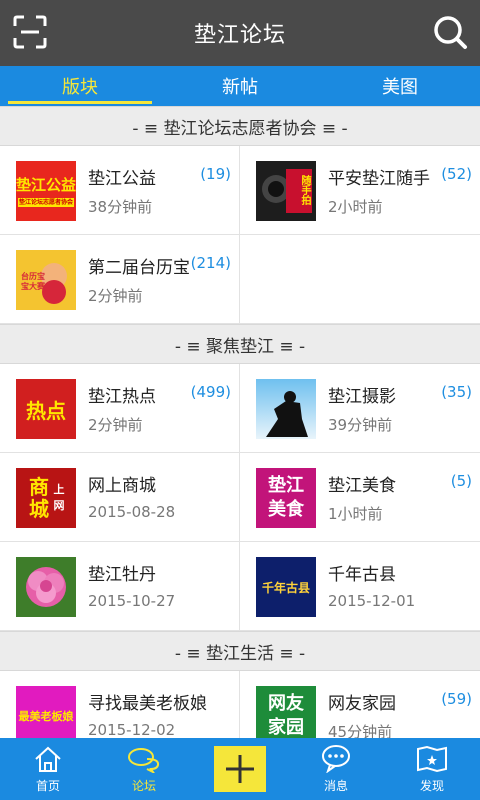  I want to click on forum-item-peony: 垫江牡丹 2015-10-27, so click(120, 586).